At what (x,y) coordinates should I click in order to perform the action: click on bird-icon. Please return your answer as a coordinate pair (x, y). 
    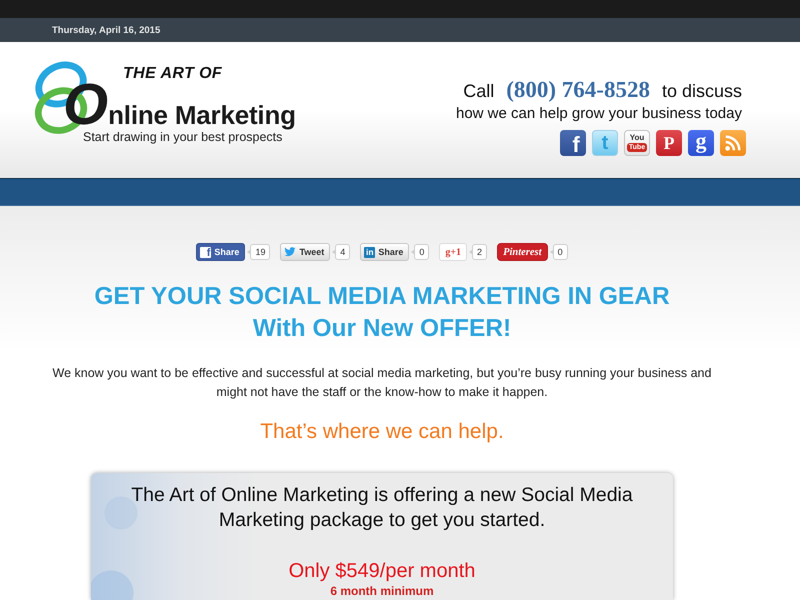
    Looking at the image, I should click on (290, 252).